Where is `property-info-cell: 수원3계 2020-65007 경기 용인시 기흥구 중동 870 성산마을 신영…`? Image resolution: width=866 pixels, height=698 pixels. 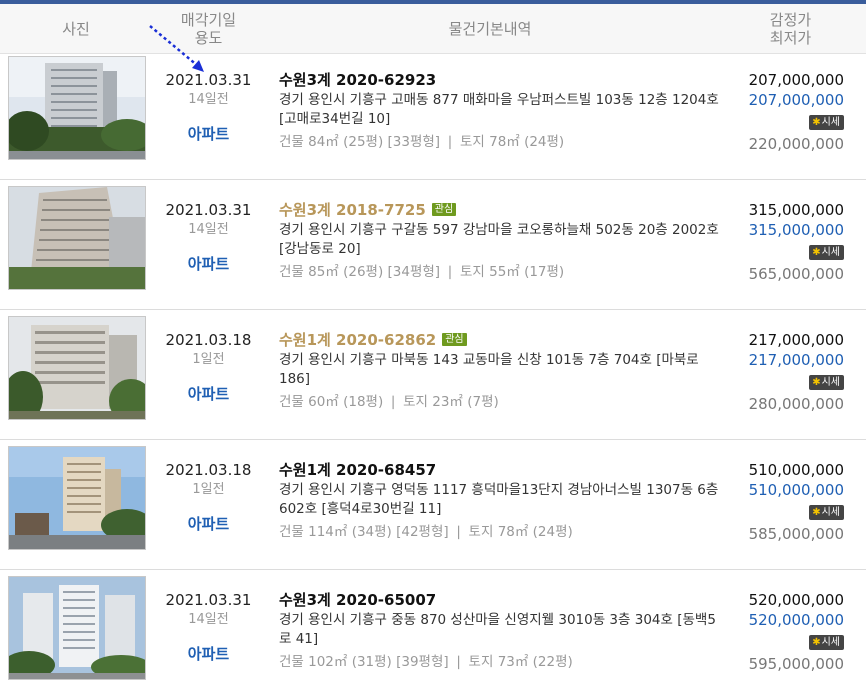 property-info-cell: 수원3계 2020-65007 경기 용인시 기흥구 중동 870 성산마을 신영… is located at coordinates (499, 631).